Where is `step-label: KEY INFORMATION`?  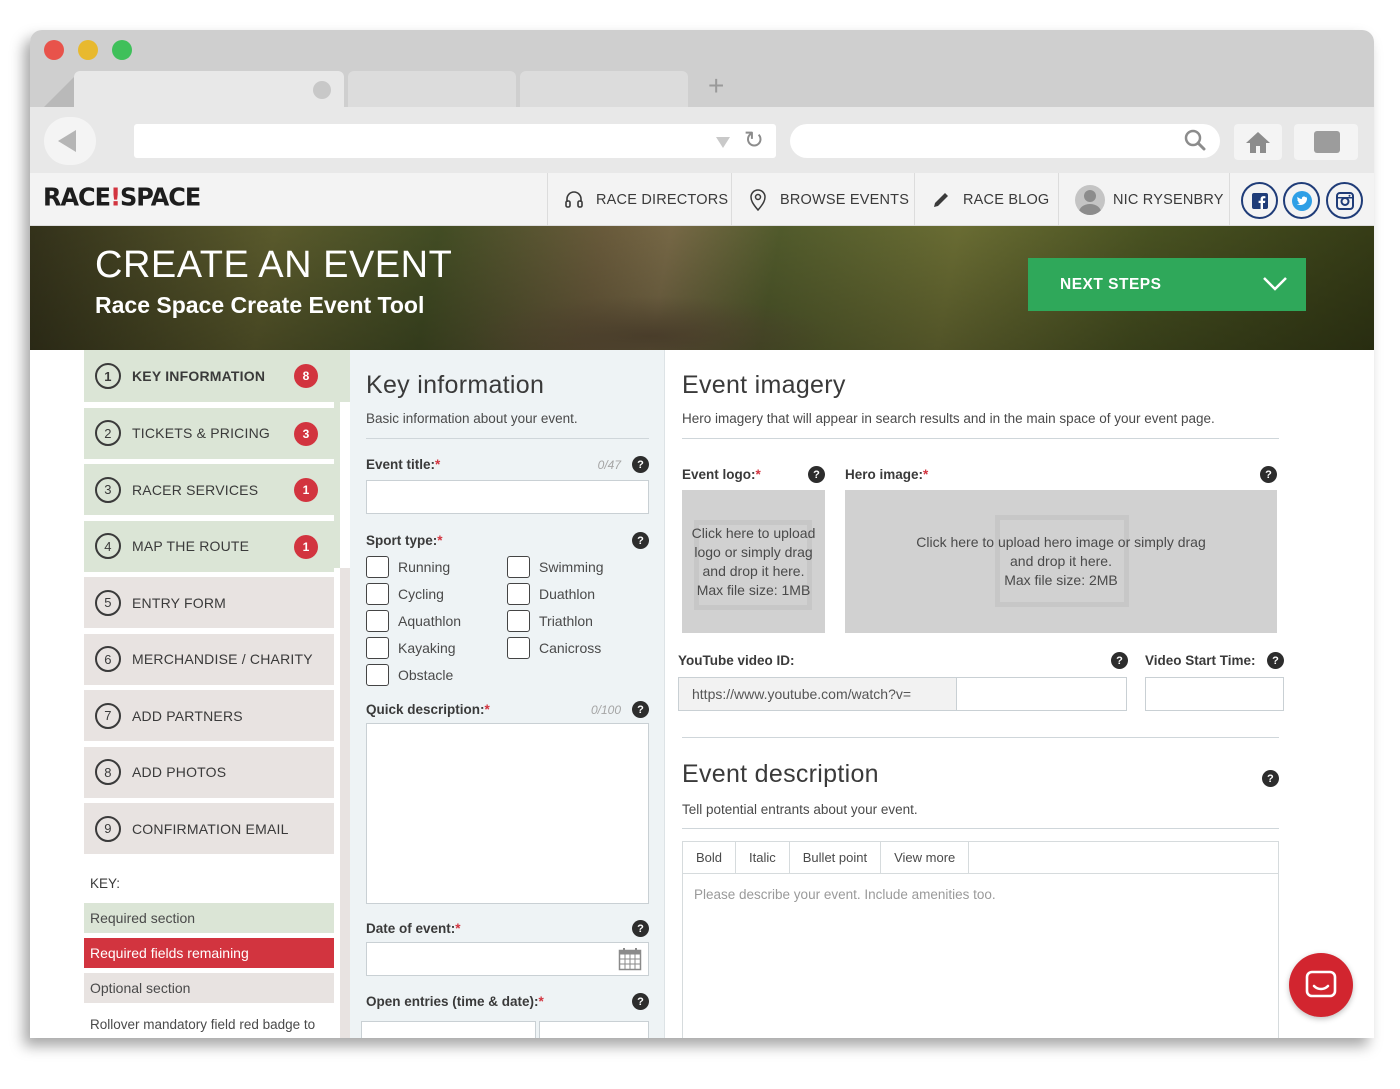 step-label: KEY INFORMATION is located at coordinates (199, 376).